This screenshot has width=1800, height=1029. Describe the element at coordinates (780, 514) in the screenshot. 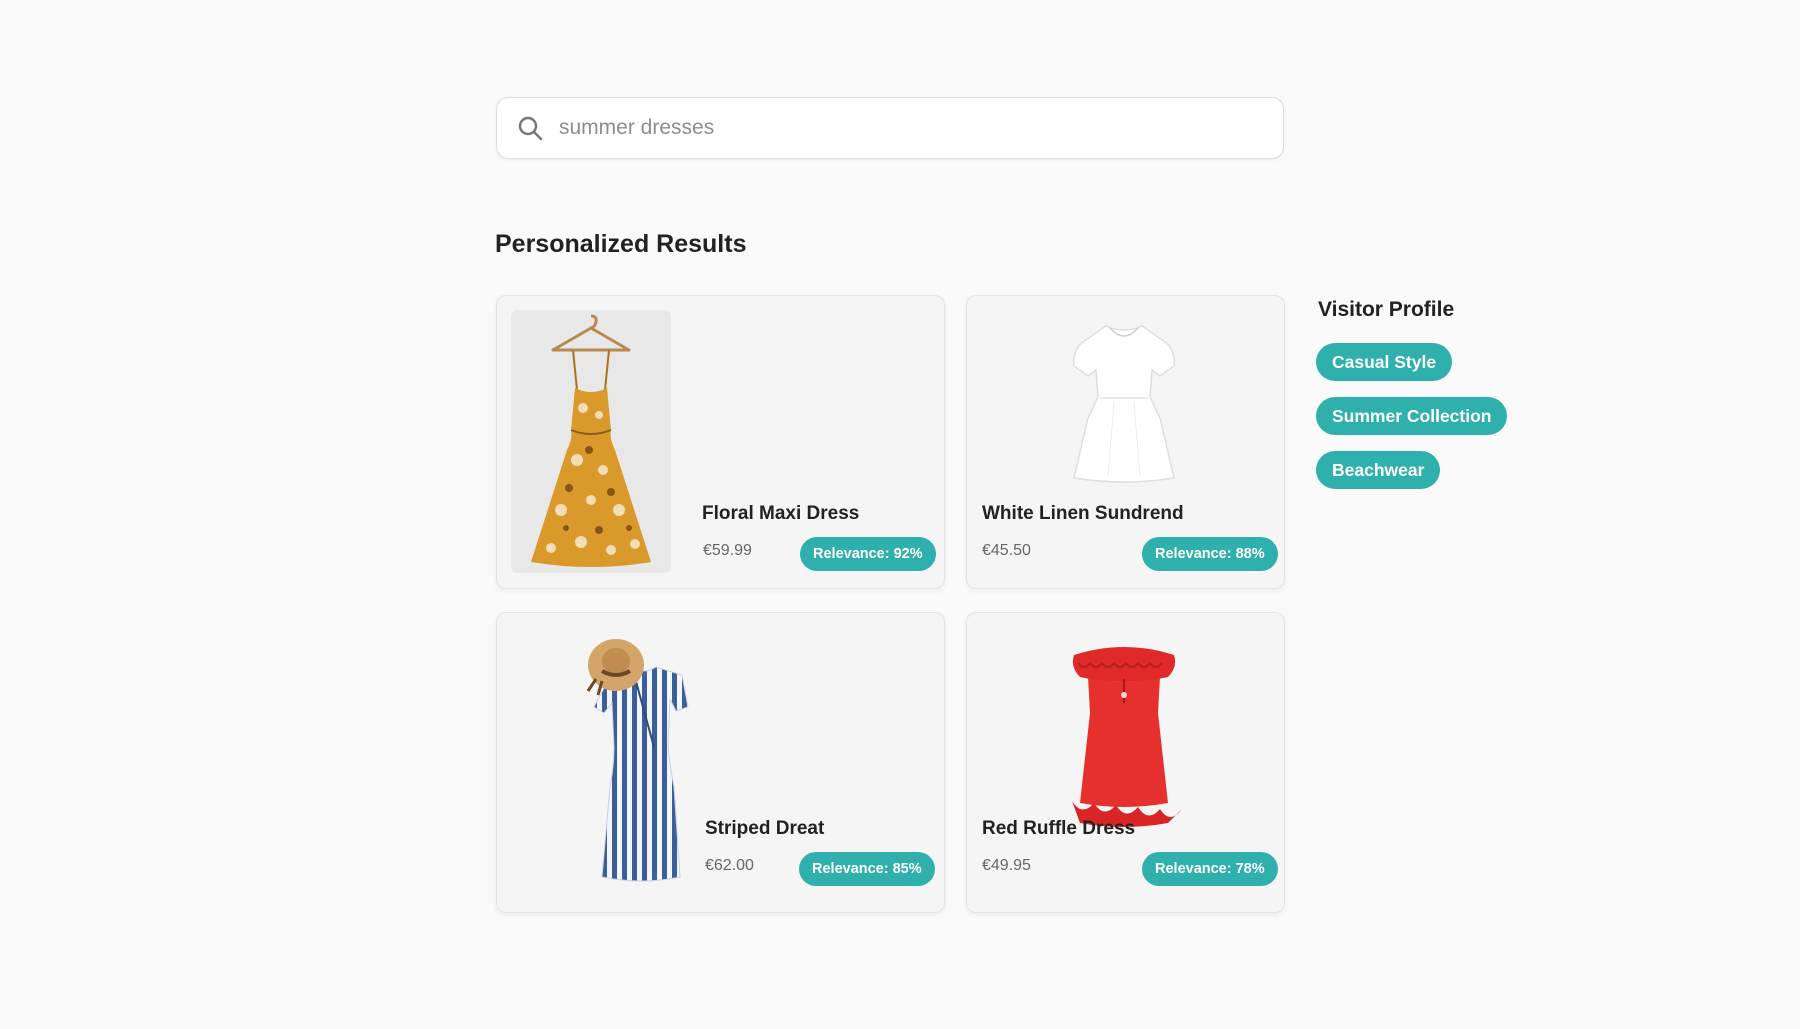

I see `product-name: Floral Maxi Dress` at that location.